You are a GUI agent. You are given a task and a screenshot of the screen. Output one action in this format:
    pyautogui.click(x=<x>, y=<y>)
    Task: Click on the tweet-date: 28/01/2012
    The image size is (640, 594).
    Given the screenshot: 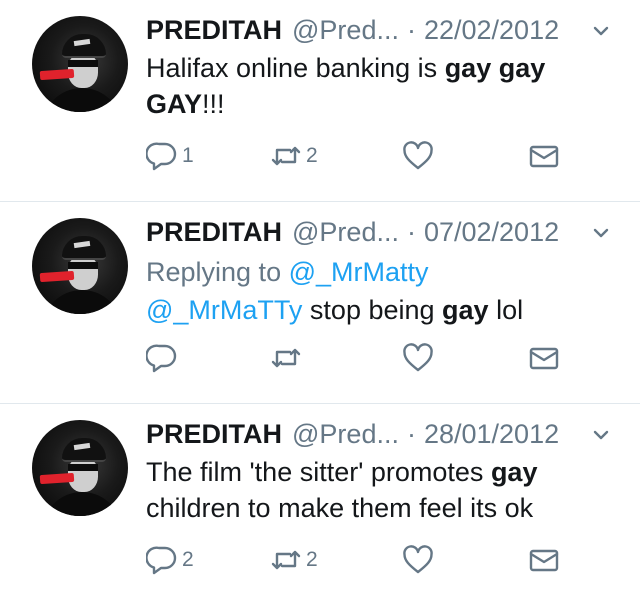 What is the action you would take?
    pyautogui.click(x=491, y=434)
    